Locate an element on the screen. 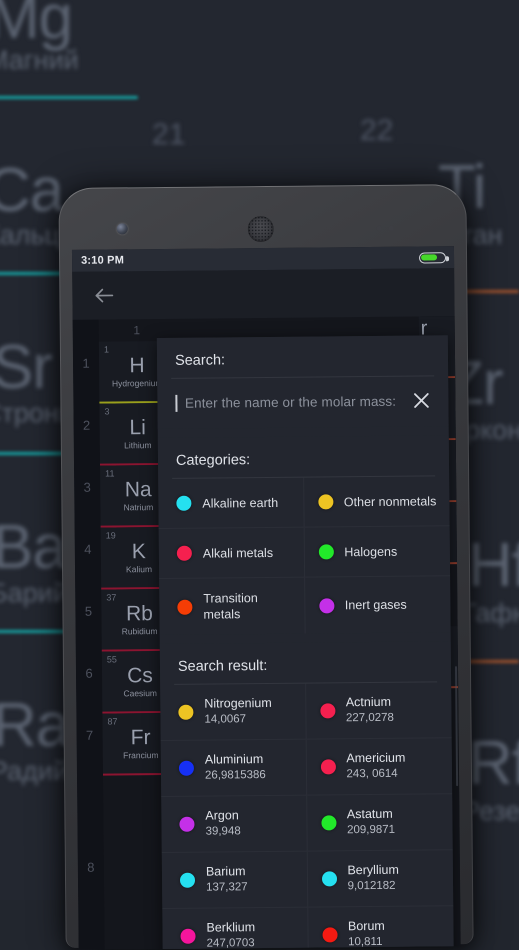  result-name: Barium is located at coordinates (227, 871).